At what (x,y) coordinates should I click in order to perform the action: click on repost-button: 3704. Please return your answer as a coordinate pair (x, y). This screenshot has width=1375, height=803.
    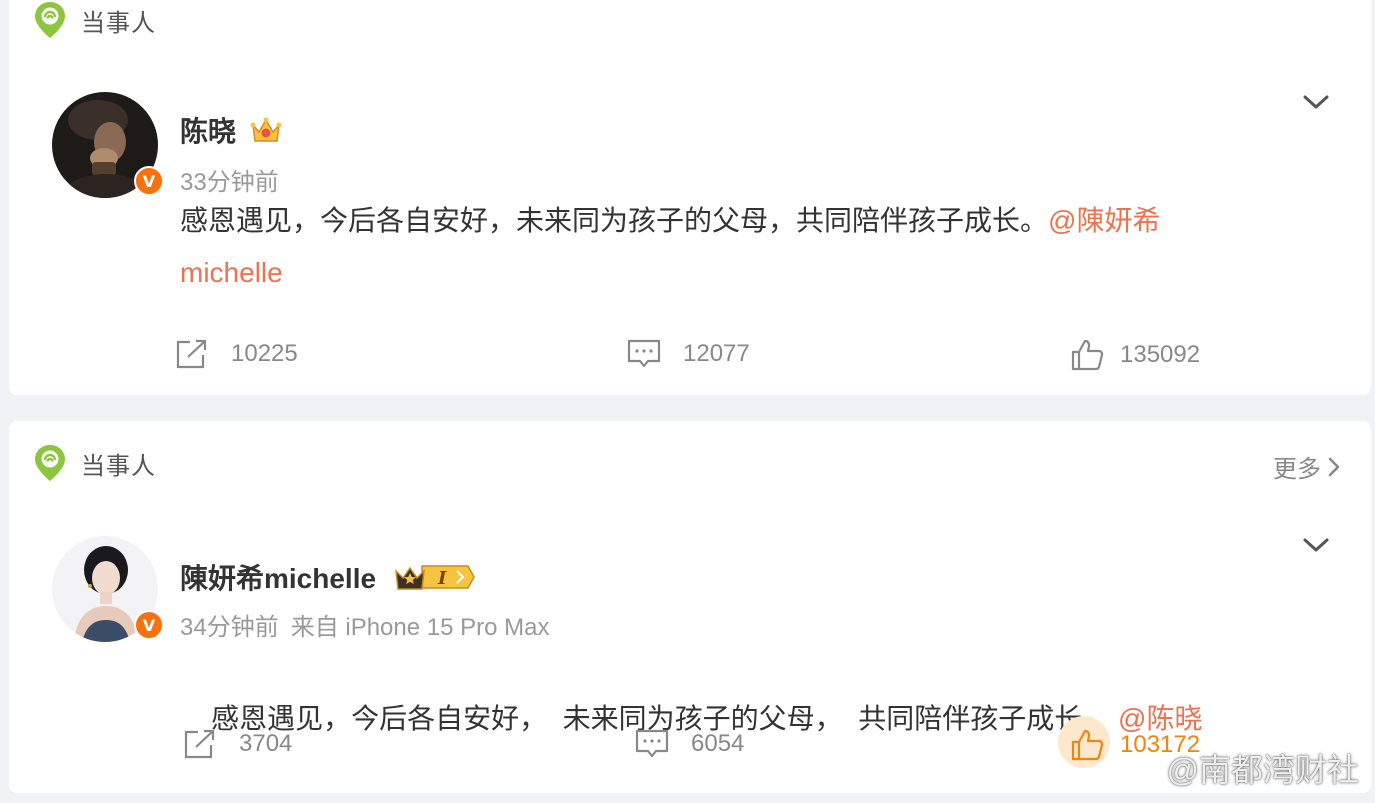
    Looking at the image, I should click on (237, 744).